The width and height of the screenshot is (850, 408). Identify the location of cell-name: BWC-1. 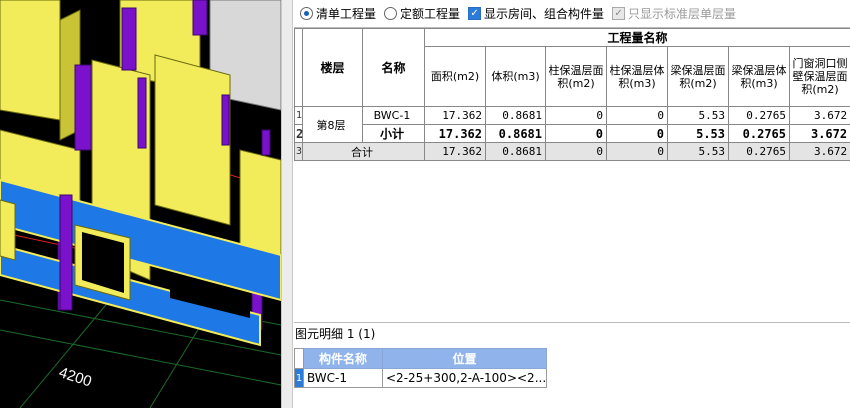
(393, 115).